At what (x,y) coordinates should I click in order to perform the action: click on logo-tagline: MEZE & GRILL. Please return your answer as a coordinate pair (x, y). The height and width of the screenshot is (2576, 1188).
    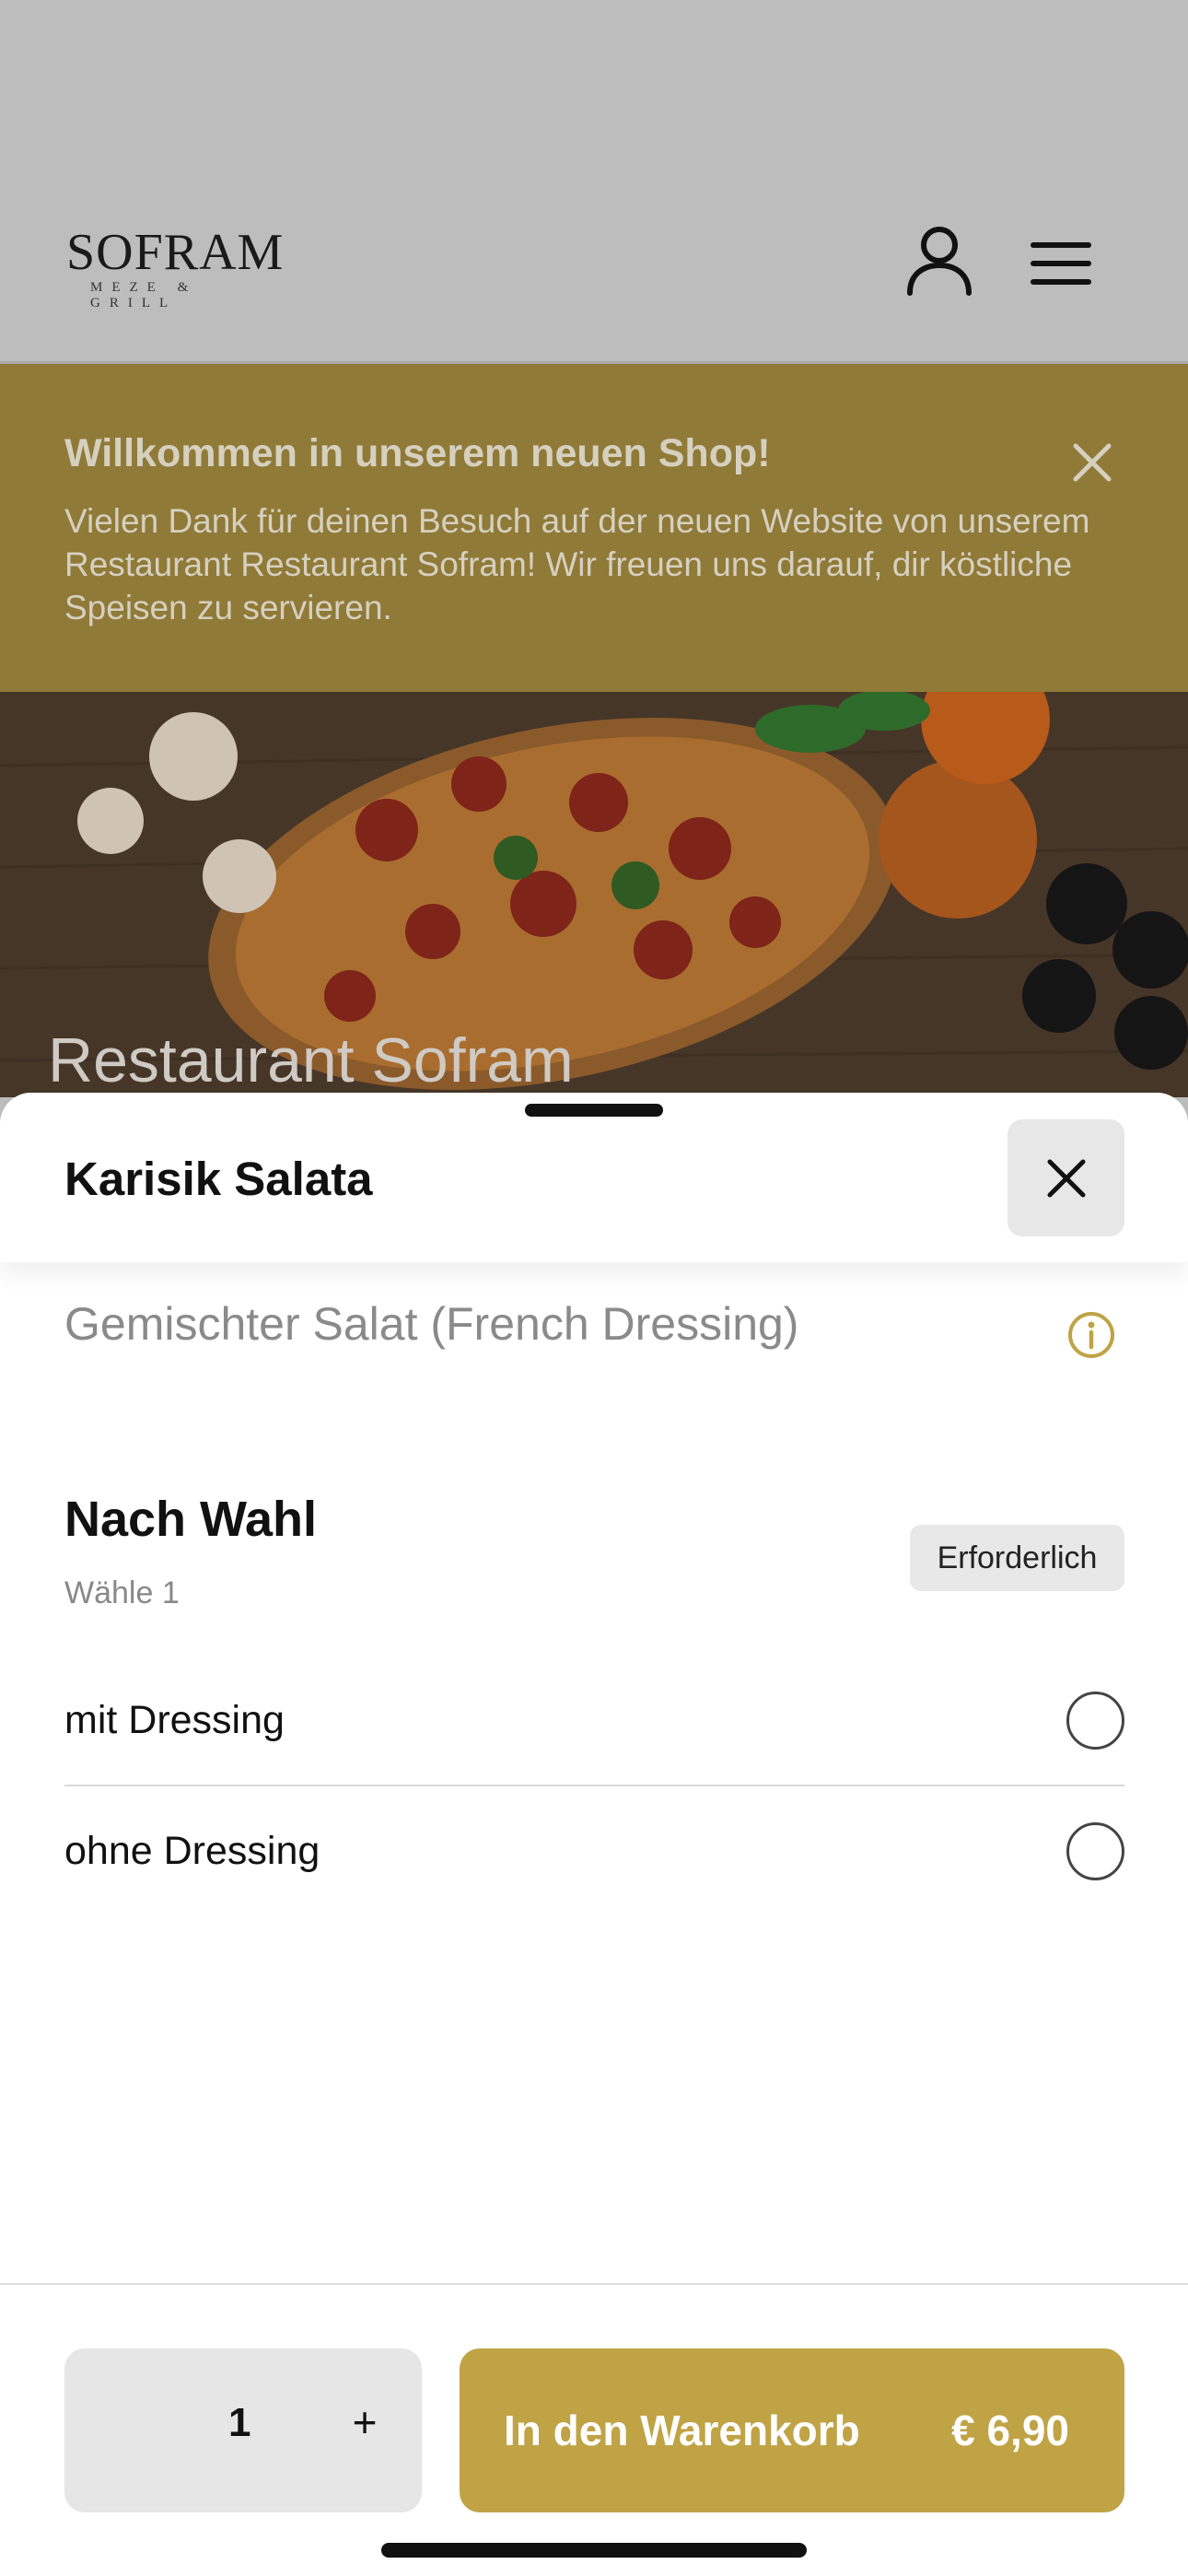
    Looking at the image, I should click on (144, 295).